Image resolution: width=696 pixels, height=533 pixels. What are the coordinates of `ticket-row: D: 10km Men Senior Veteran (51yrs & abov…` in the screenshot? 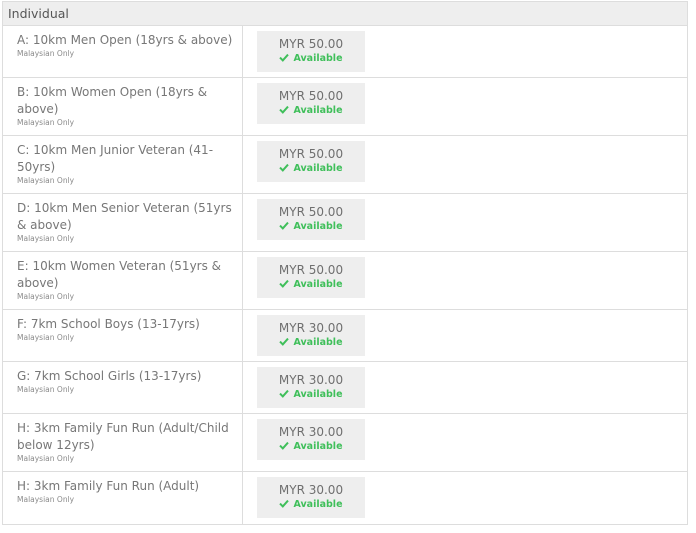 It's located at (345, 223).